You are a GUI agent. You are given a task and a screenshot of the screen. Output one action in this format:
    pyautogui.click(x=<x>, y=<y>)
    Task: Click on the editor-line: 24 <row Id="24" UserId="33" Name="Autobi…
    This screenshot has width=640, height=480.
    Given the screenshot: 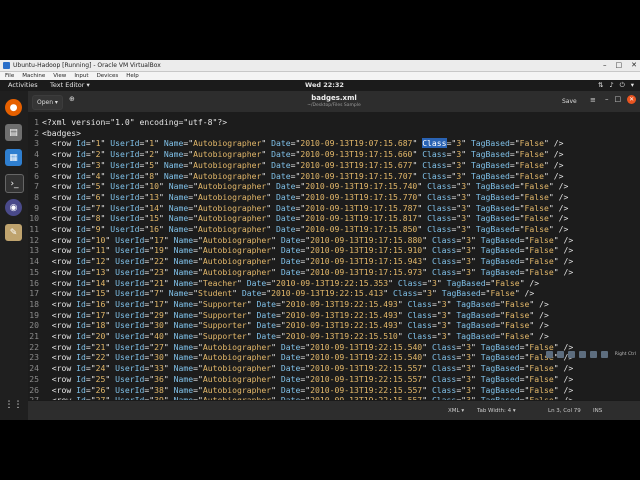 What is the action you would take?
    pyautogui.click(x=334, y=368)
    